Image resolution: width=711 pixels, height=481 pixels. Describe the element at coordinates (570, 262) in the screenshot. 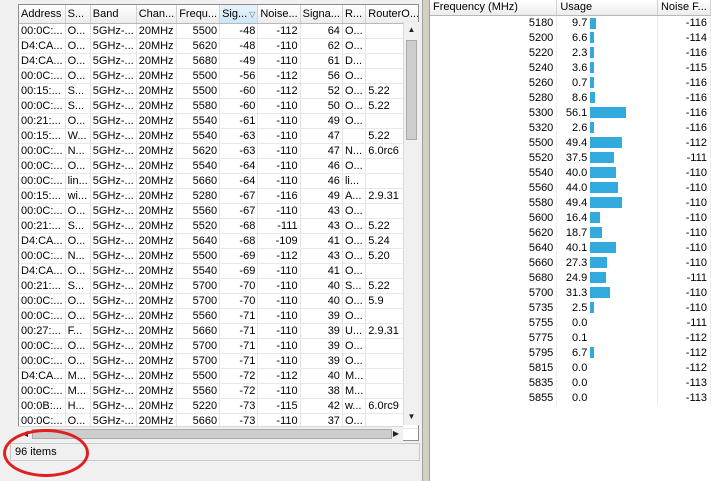

I see `list-item: 5660 27.3 -110` at that location.